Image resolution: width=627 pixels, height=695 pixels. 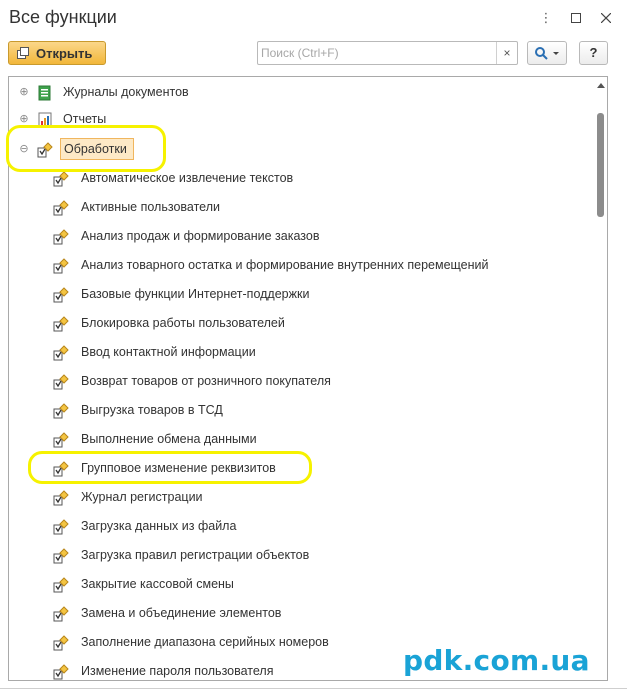 What do you see at coordinates (195, 555) in the screenshot?
I see `tree-child-label: Загрузка правил регистрации объектов` at bounding box center [195, 555].